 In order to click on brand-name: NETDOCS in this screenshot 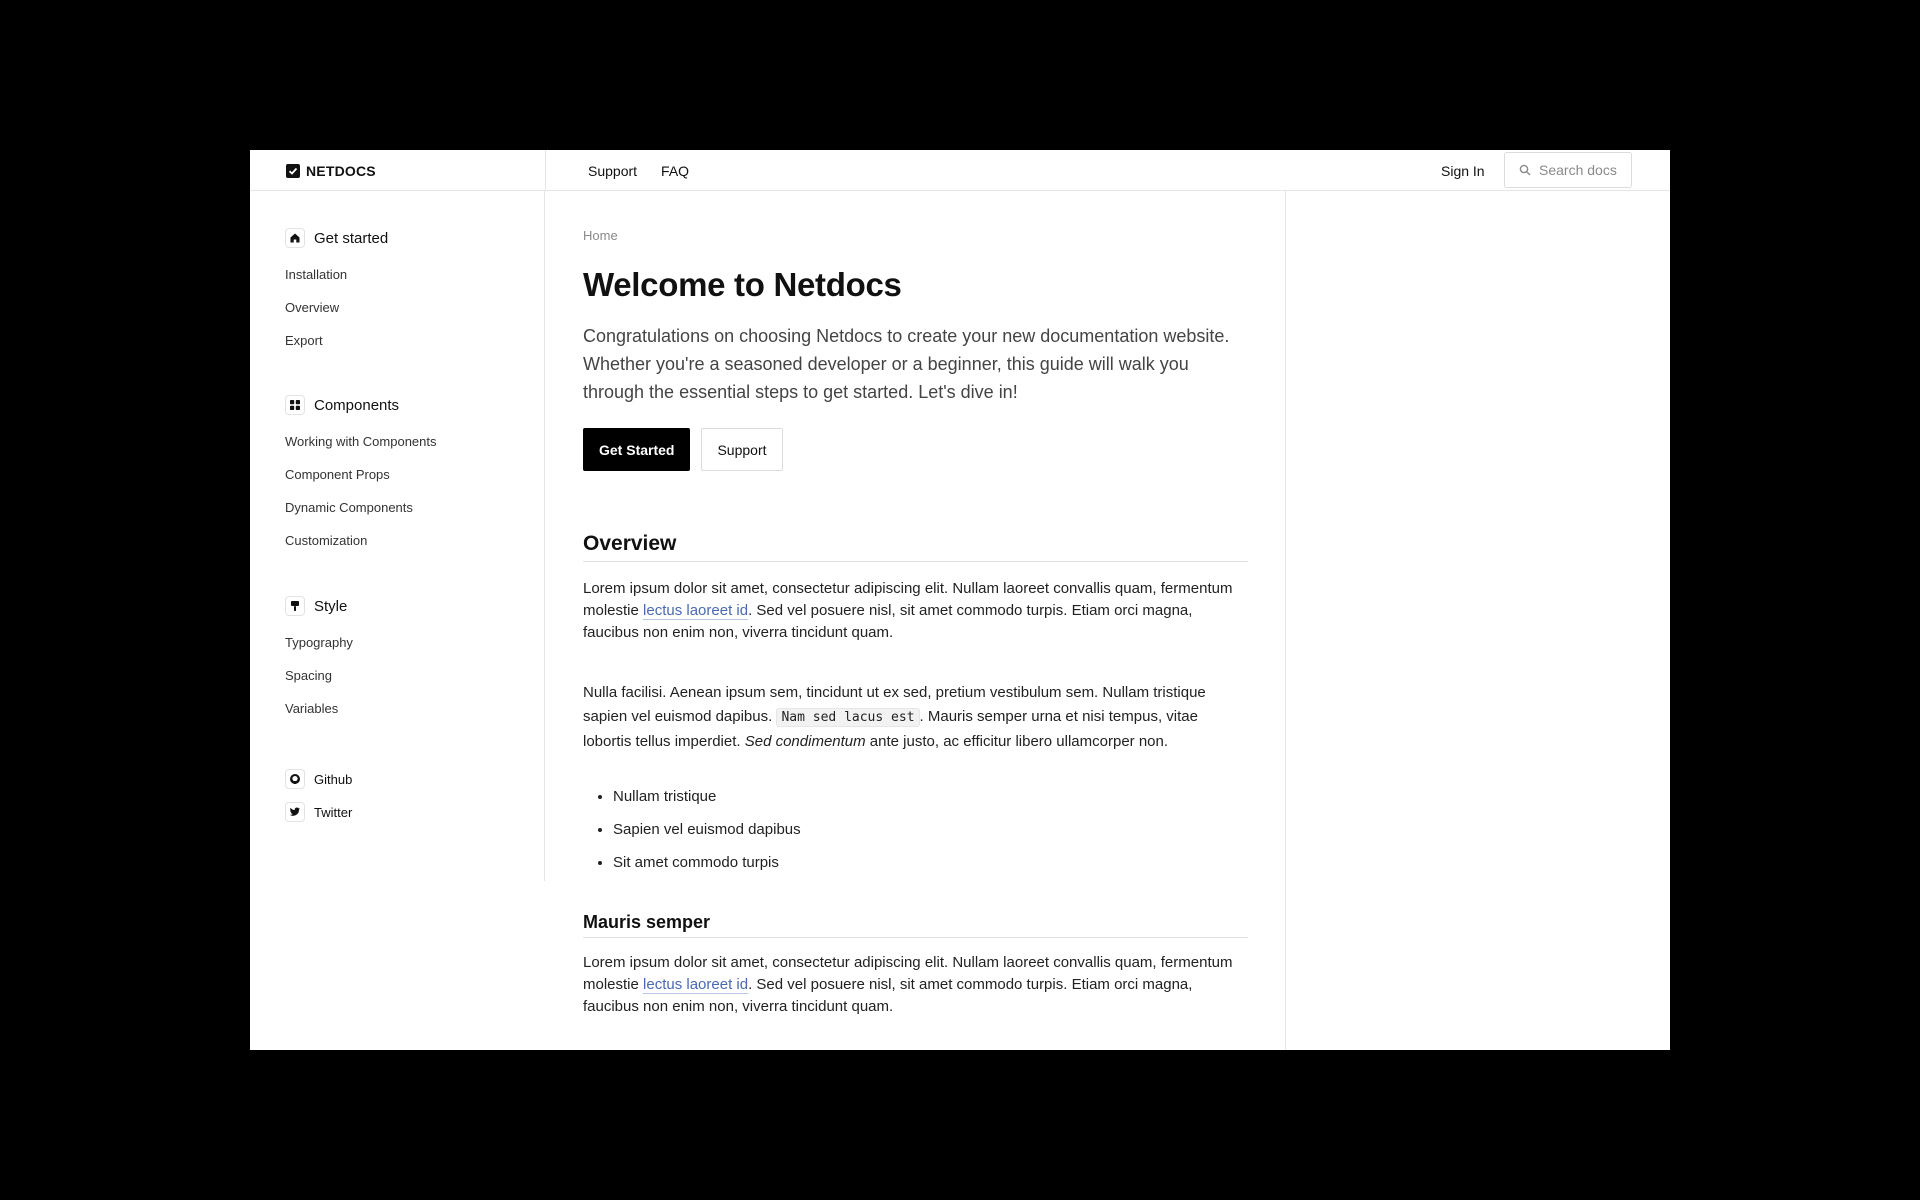, I will do `click(341, 170)`.